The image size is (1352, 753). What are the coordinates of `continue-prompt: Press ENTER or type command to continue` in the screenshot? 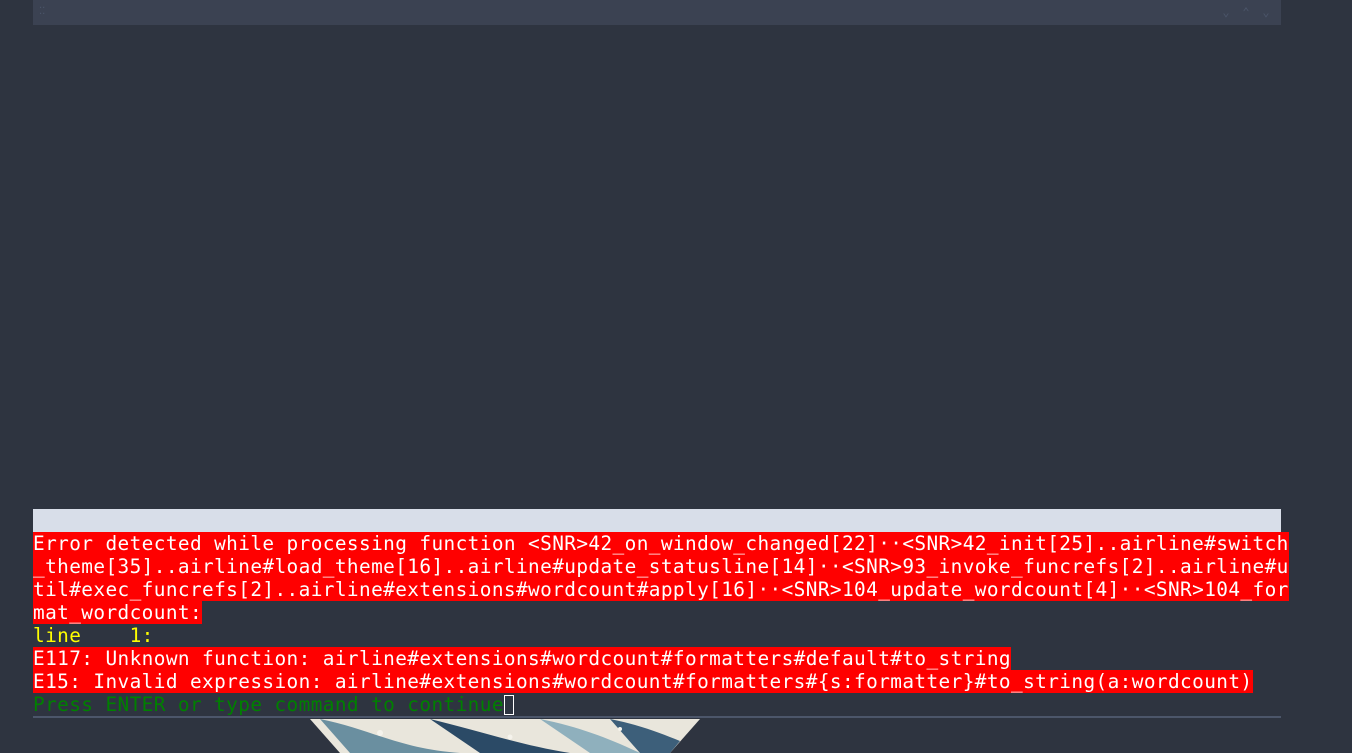 It's located at (268, 704).